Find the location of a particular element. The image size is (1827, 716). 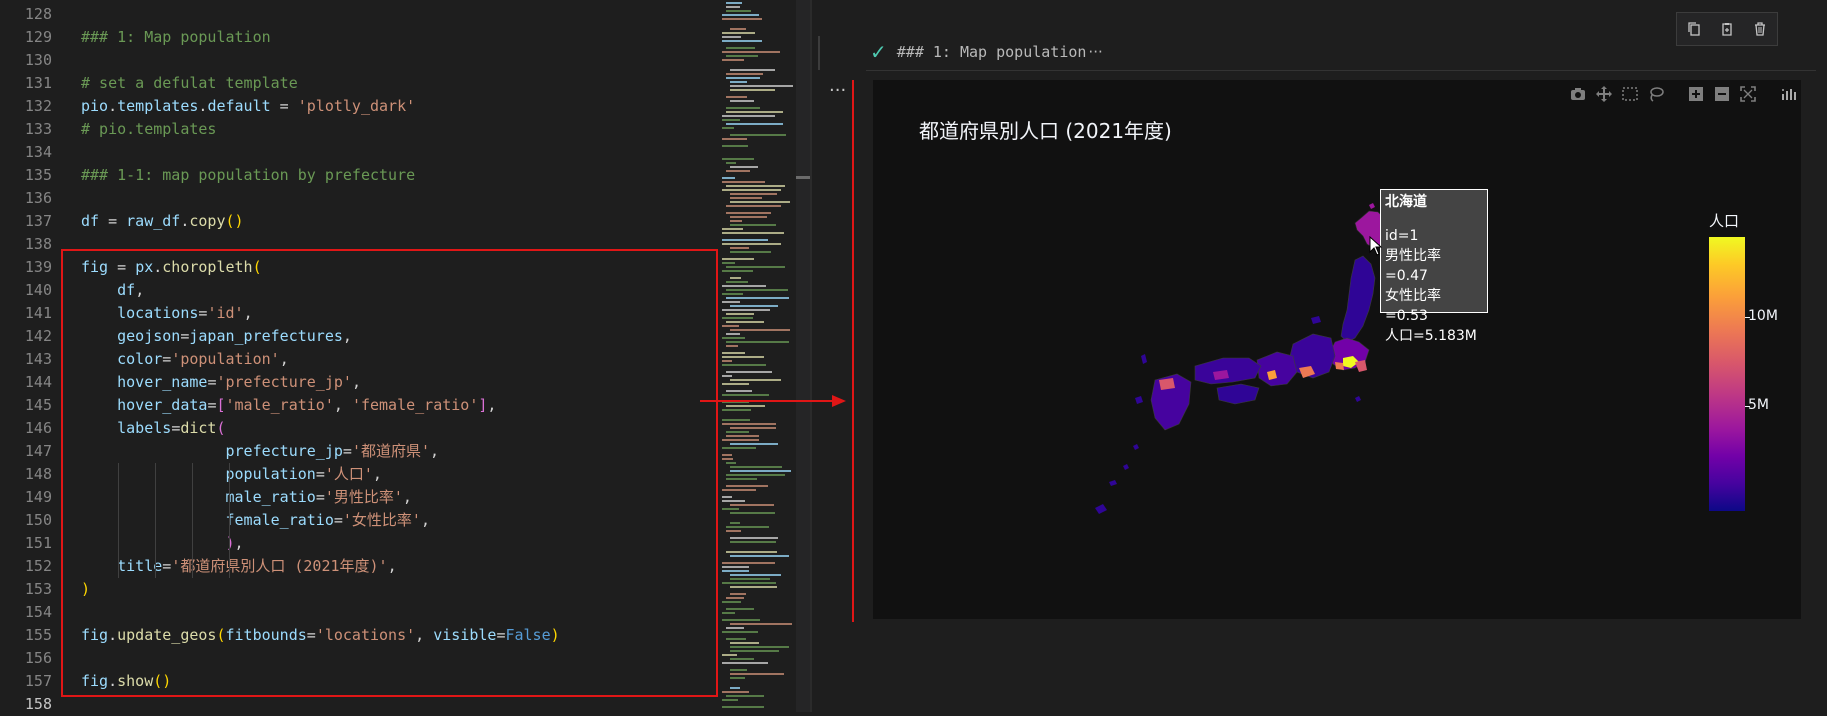

line-number: 138 is located at coordinates (38, 244).